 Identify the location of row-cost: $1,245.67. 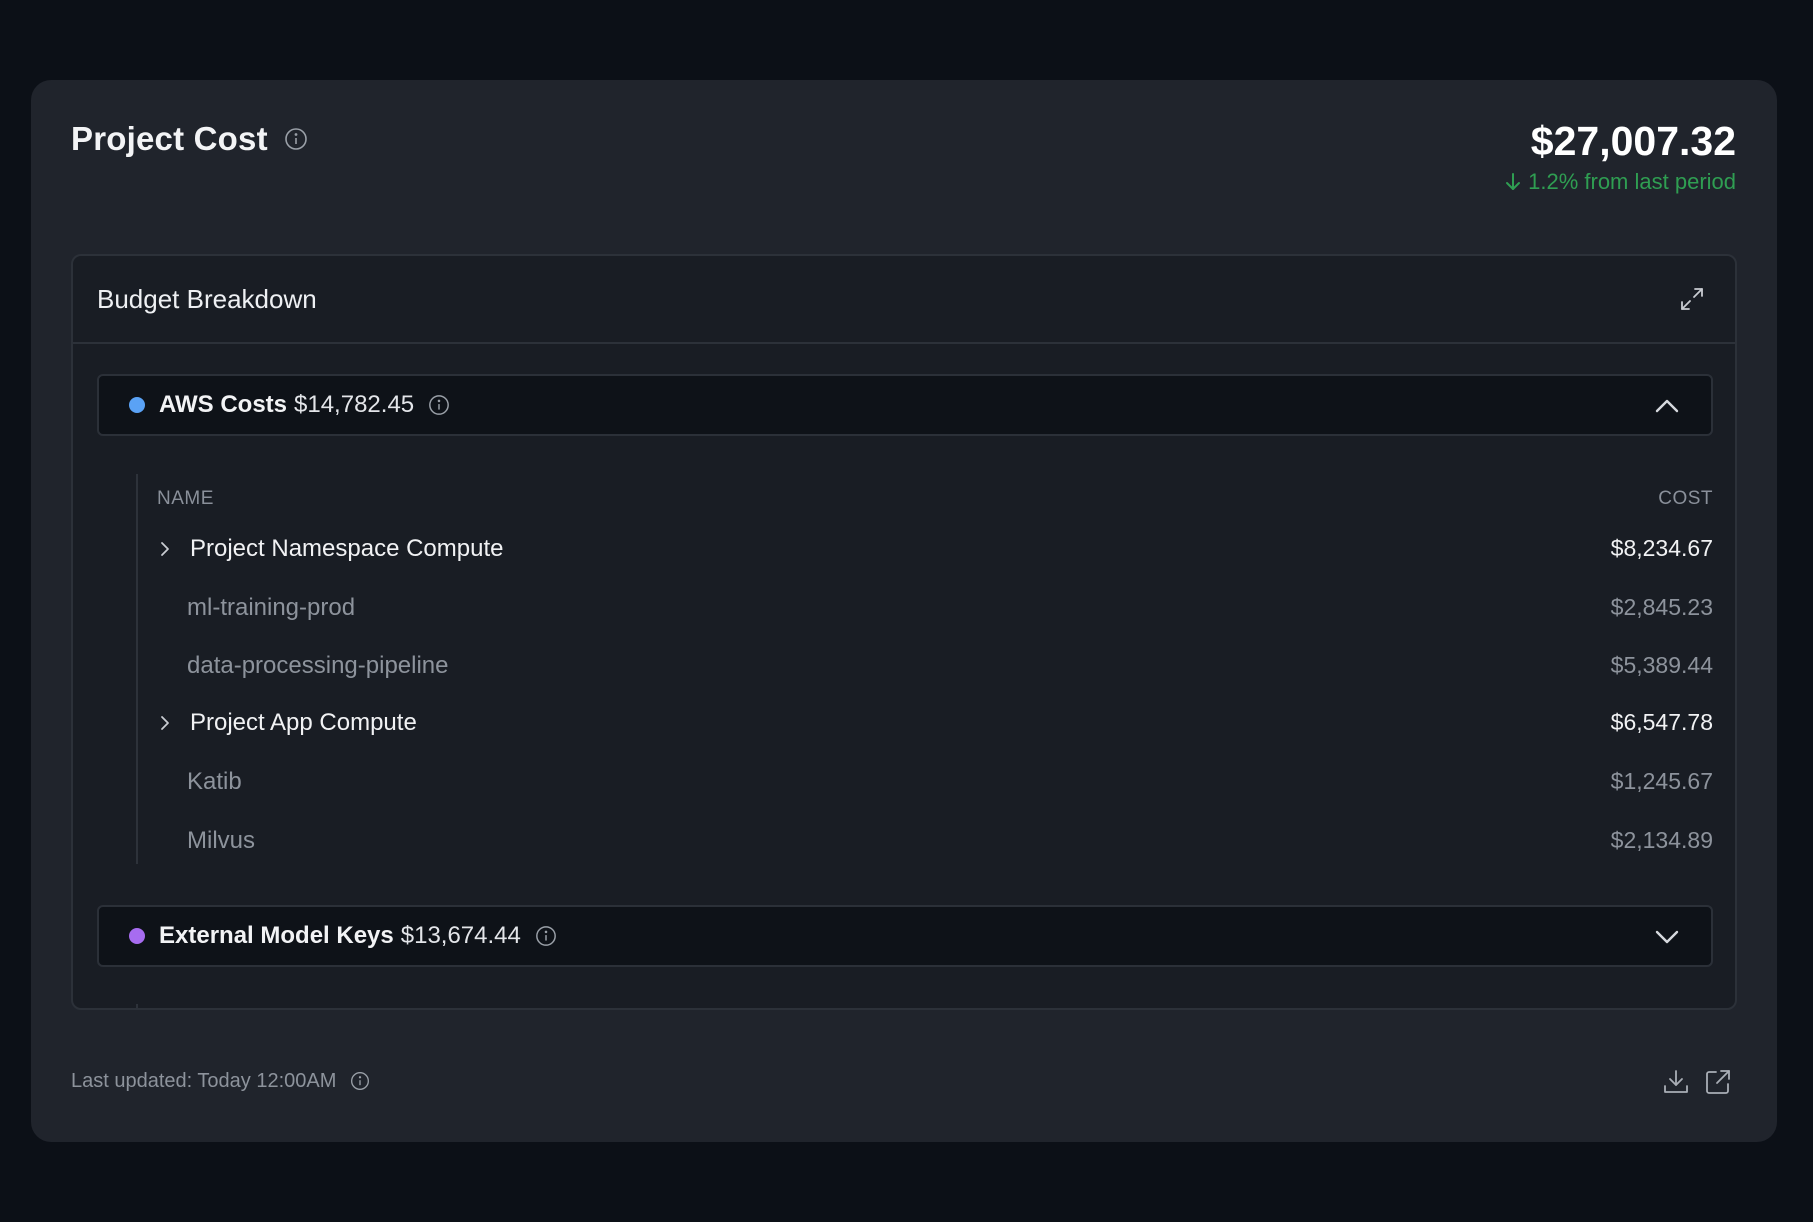
(1661, 781).